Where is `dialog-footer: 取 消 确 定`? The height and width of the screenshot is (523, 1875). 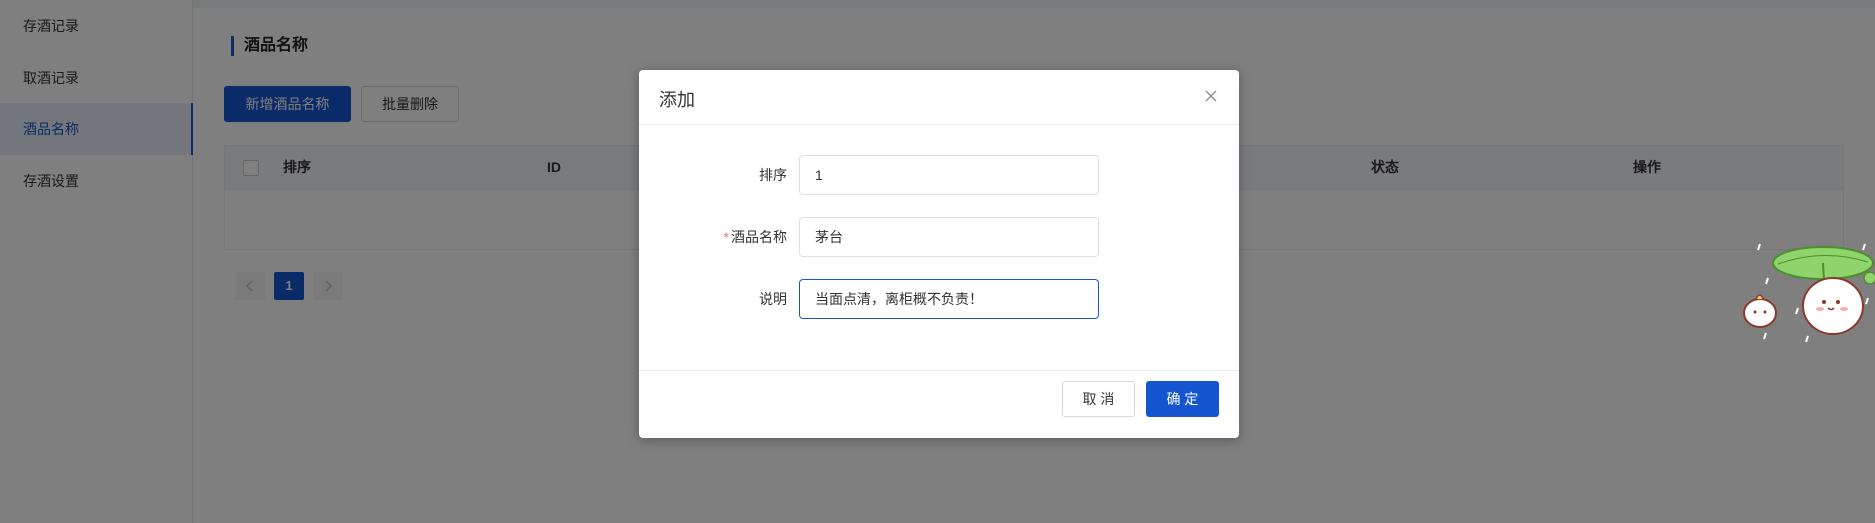 dialog-footer: 取 消 确 定 is located at coordinates (939, 404).